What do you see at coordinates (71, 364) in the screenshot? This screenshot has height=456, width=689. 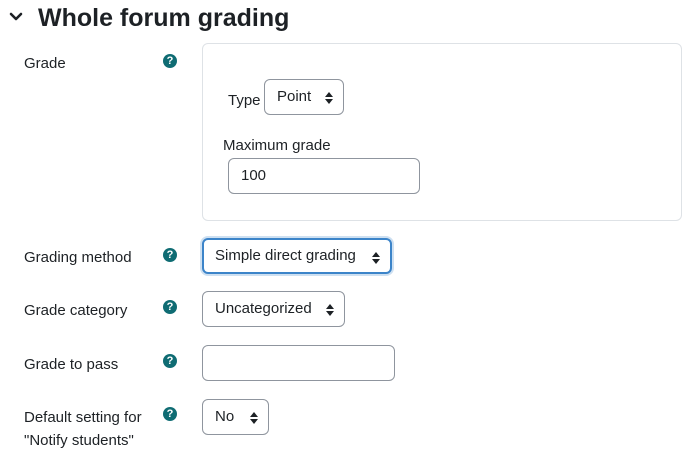 I see `grade-to-pass-label: Grade to pass` at bounding box center [71, 364].